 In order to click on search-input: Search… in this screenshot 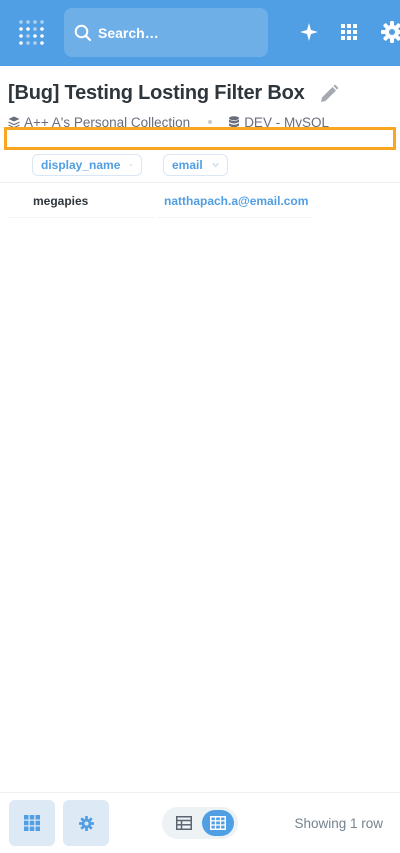, I will do `click(166, 32)`.